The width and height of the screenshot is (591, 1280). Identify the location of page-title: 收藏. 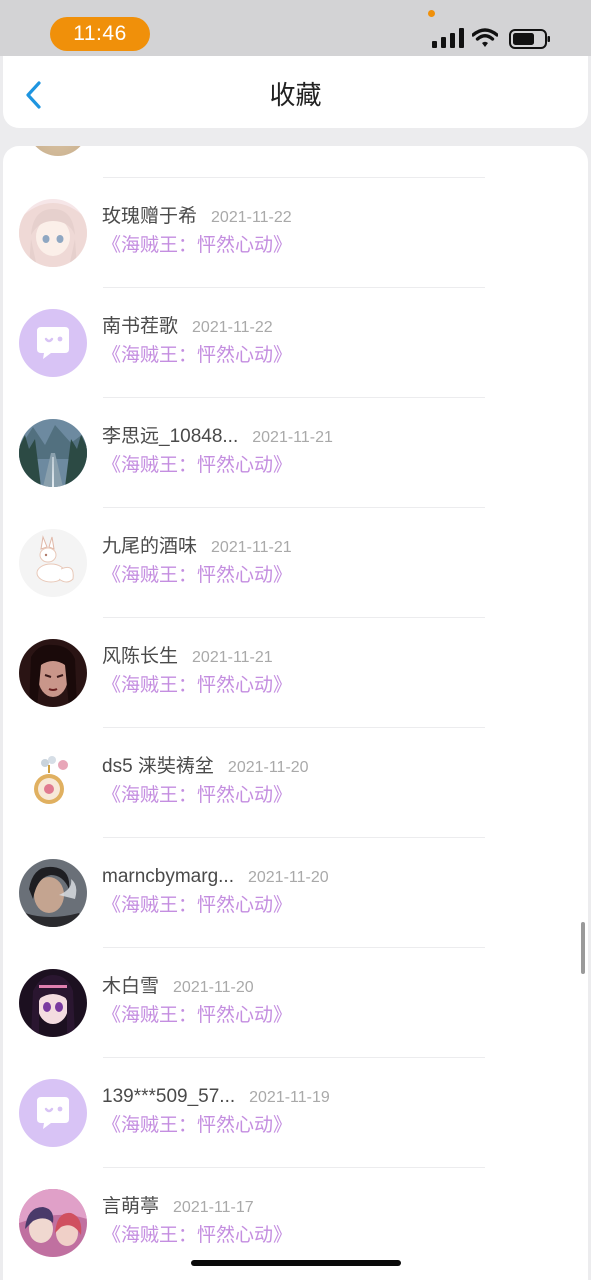
(295, 95).